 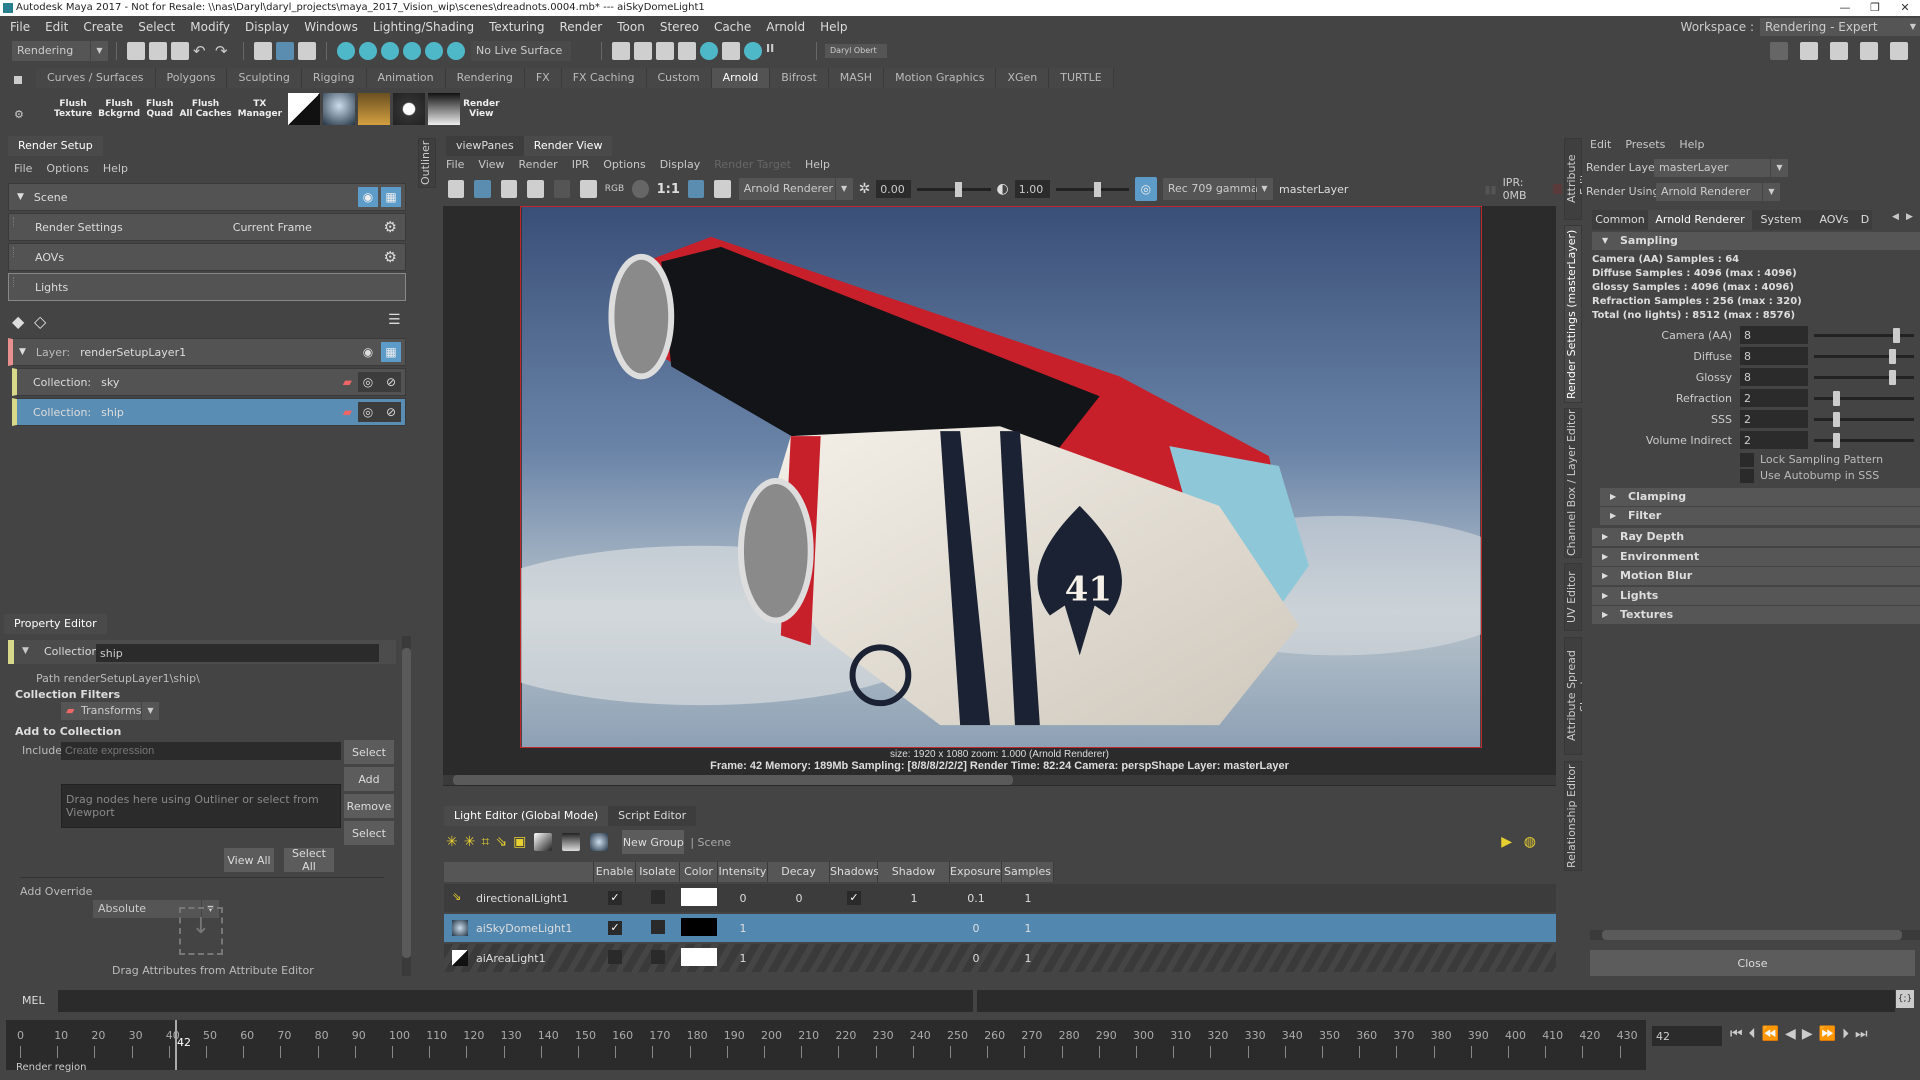 What do you see at coordinates (753, 51) in the screenshot?
I see `light-editor-icon` at bounding box center [753, 51].